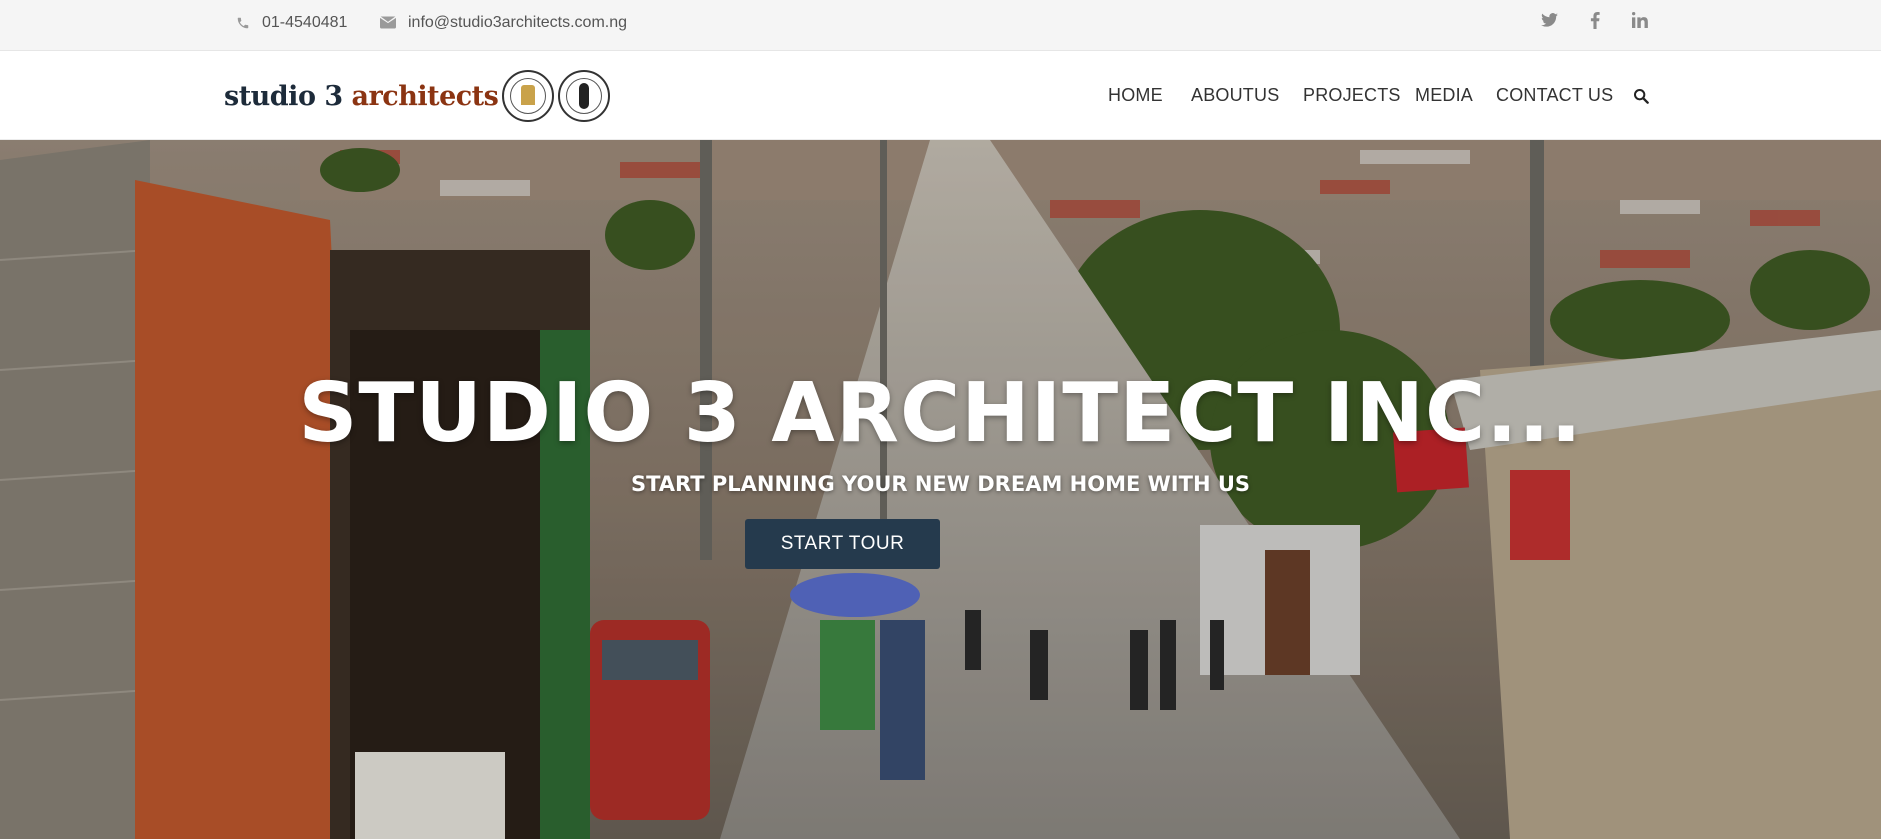 This screenshot has width=1881, height=839. I want to click on start-tour-button: START TOUR, so click(842, 544).